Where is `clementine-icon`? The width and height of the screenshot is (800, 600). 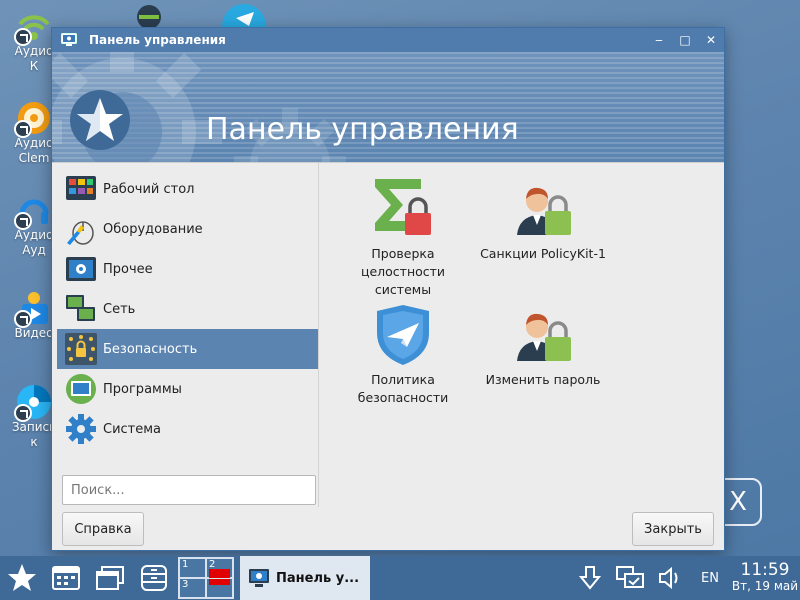 clementine-icon is located at coordinates (33, 119).